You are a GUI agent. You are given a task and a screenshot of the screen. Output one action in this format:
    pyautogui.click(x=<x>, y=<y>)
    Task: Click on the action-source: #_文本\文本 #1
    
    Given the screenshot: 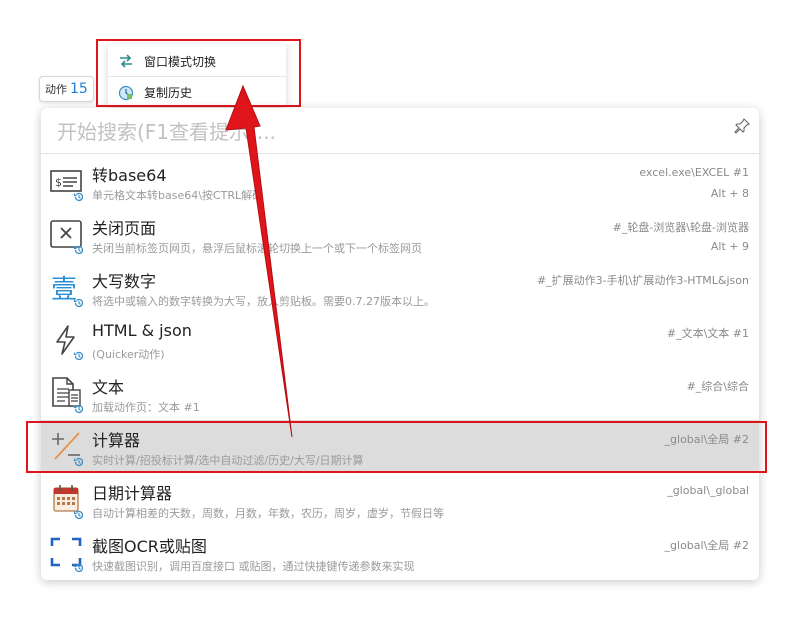 What is the action you would take?
    pyautogui.click(x=707, y=333)
    